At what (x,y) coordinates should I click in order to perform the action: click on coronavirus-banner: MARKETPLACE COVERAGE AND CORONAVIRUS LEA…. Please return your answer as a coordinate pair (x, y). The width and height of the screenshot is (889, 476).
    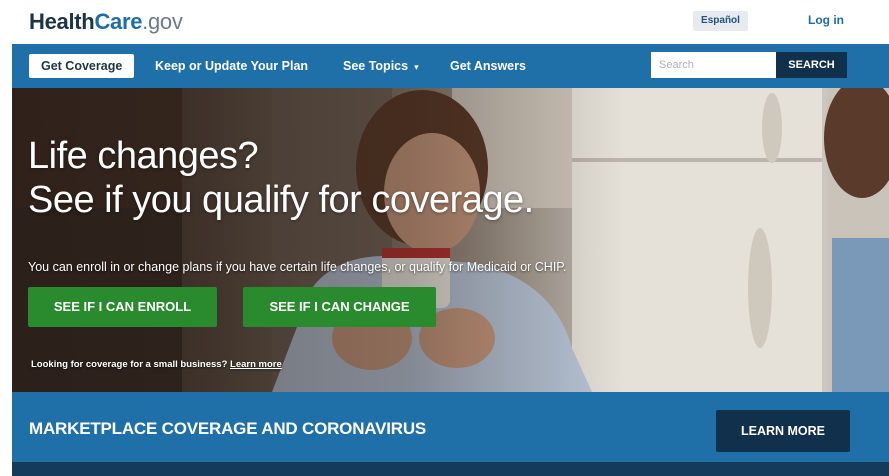
    Looking at the image, I should click on (450, 427).